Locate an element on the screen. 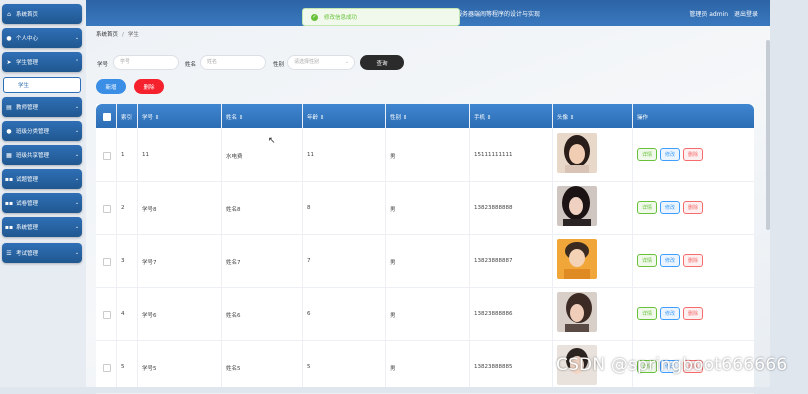 The width and height of the screenshot is (808, 394). page-scrollbar is located at coordinates (768, 135).